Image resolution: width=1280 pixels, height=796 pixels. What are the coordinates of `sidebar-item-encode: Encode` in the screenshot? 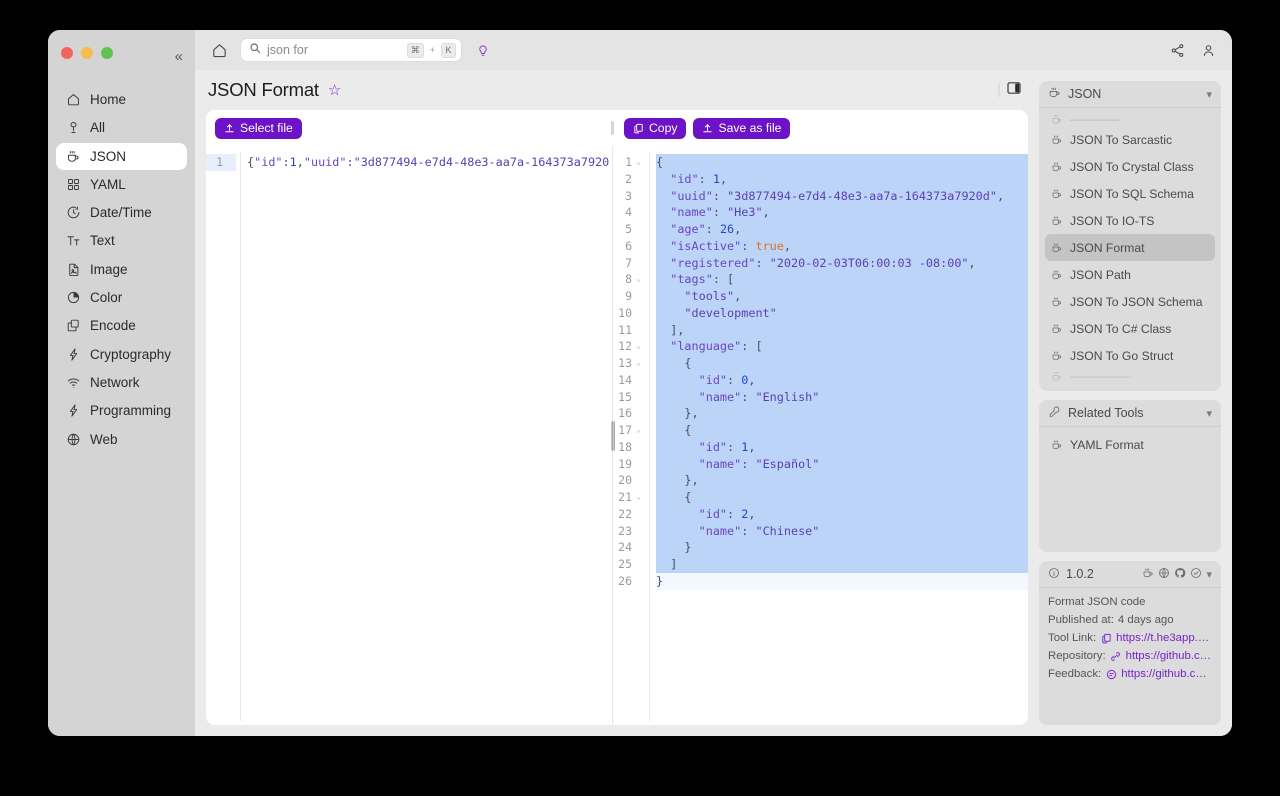 It's located at (121, 325).